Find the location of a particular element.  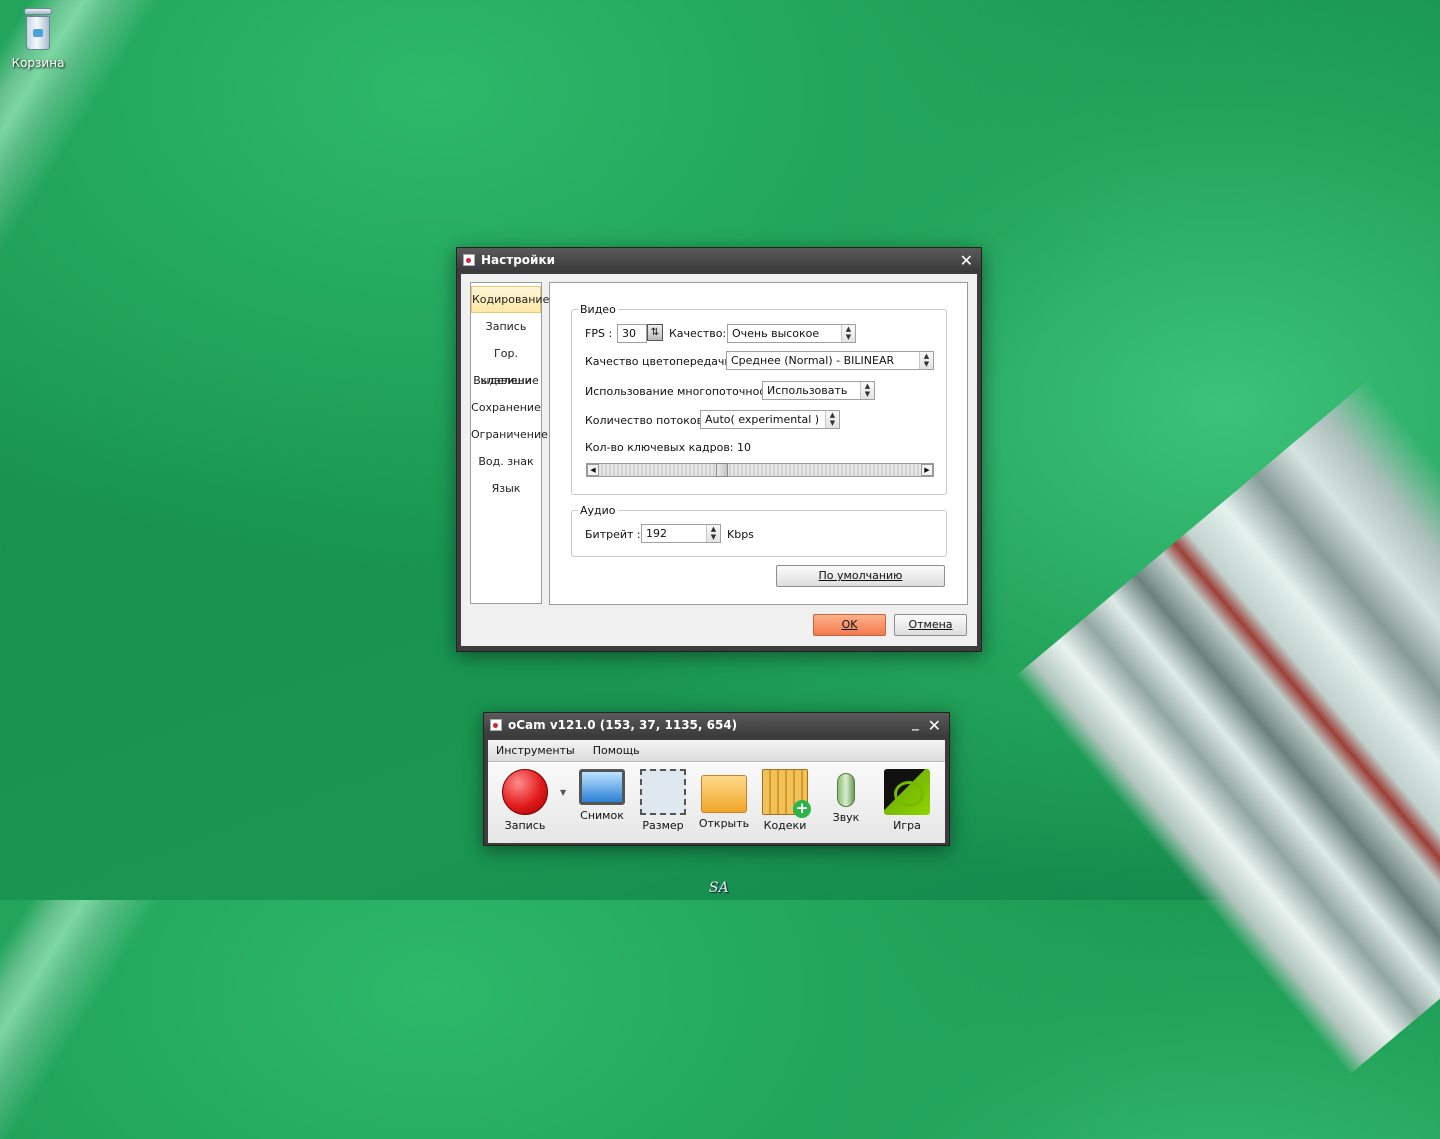

game-button: Игра is located at coordinates (907, 800).